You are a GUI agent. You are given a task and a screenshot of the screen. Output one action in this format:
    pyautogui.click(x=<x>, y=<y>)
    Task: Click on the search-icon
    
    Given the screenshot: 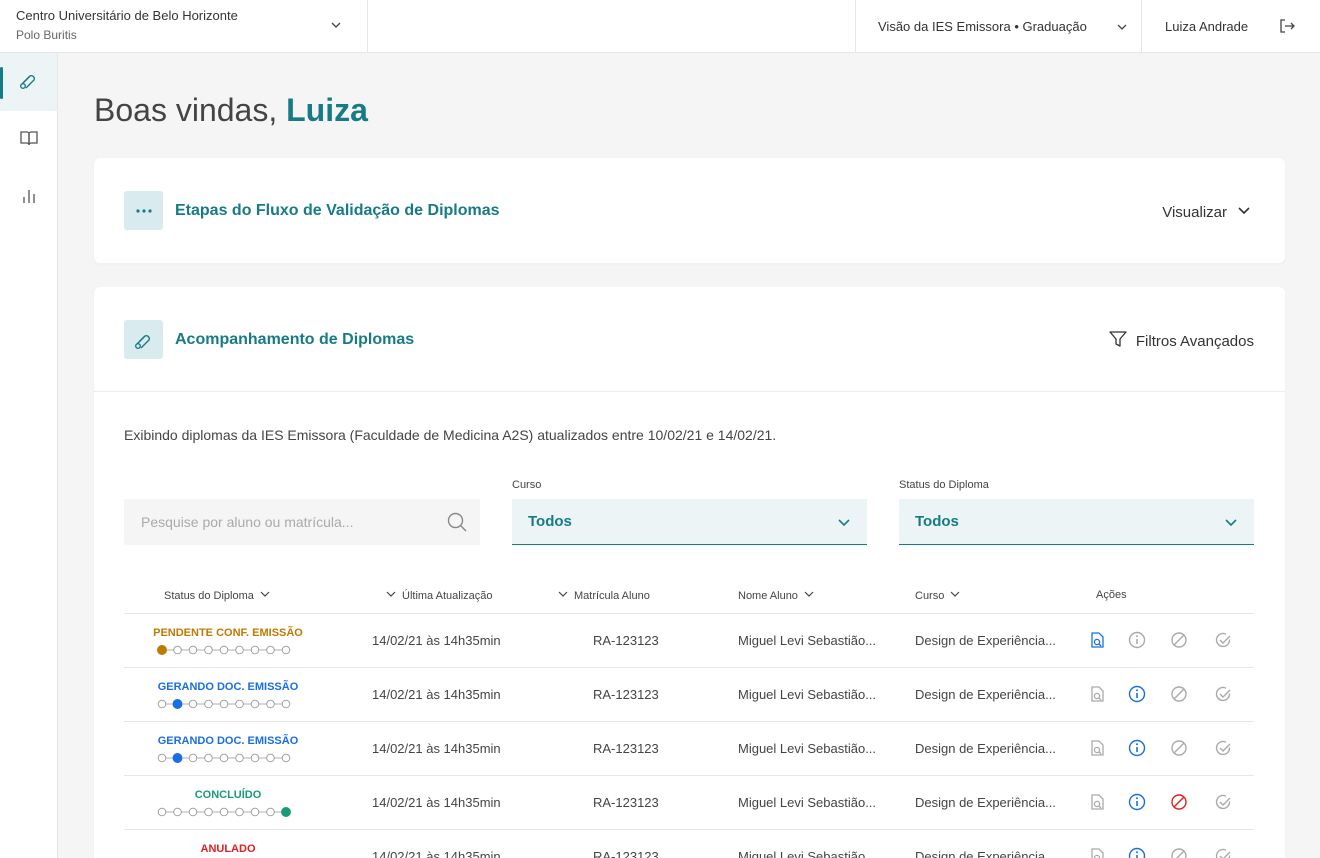 What is the action you would take?
    pyautogui.click(x=457, y=524)
    